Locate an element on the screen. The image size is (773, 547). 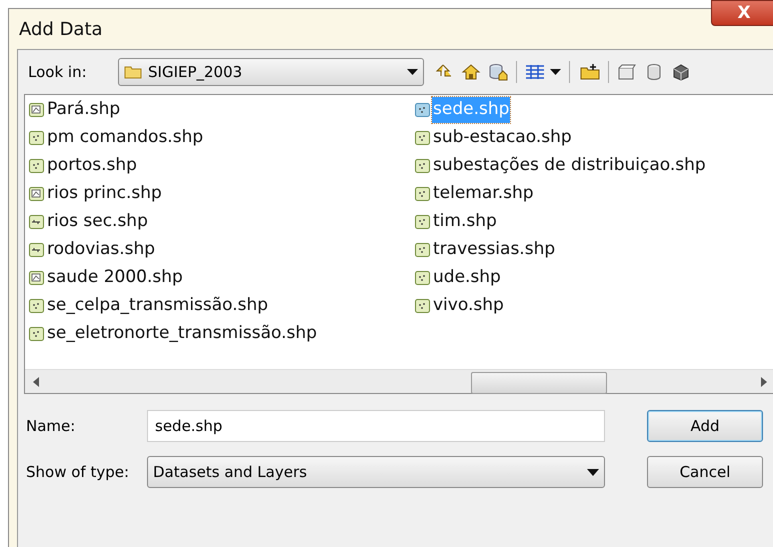
file-item: portos.shp is located at coordinates (222, 166).